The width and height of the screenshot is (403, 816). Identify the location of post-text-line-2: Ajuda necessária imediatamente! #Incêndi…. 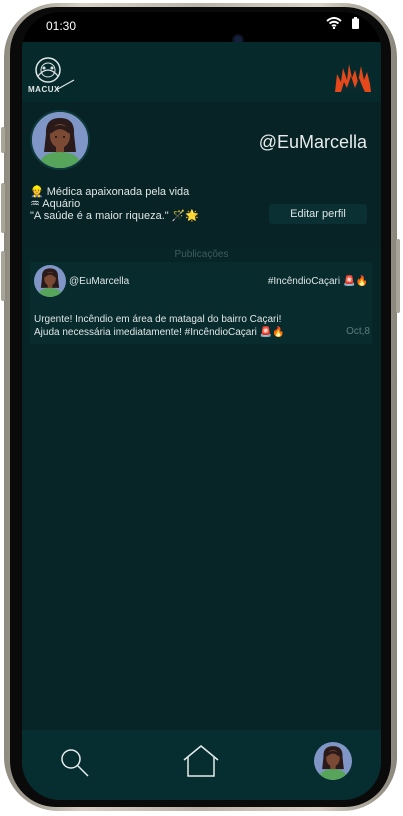
(159, 332).